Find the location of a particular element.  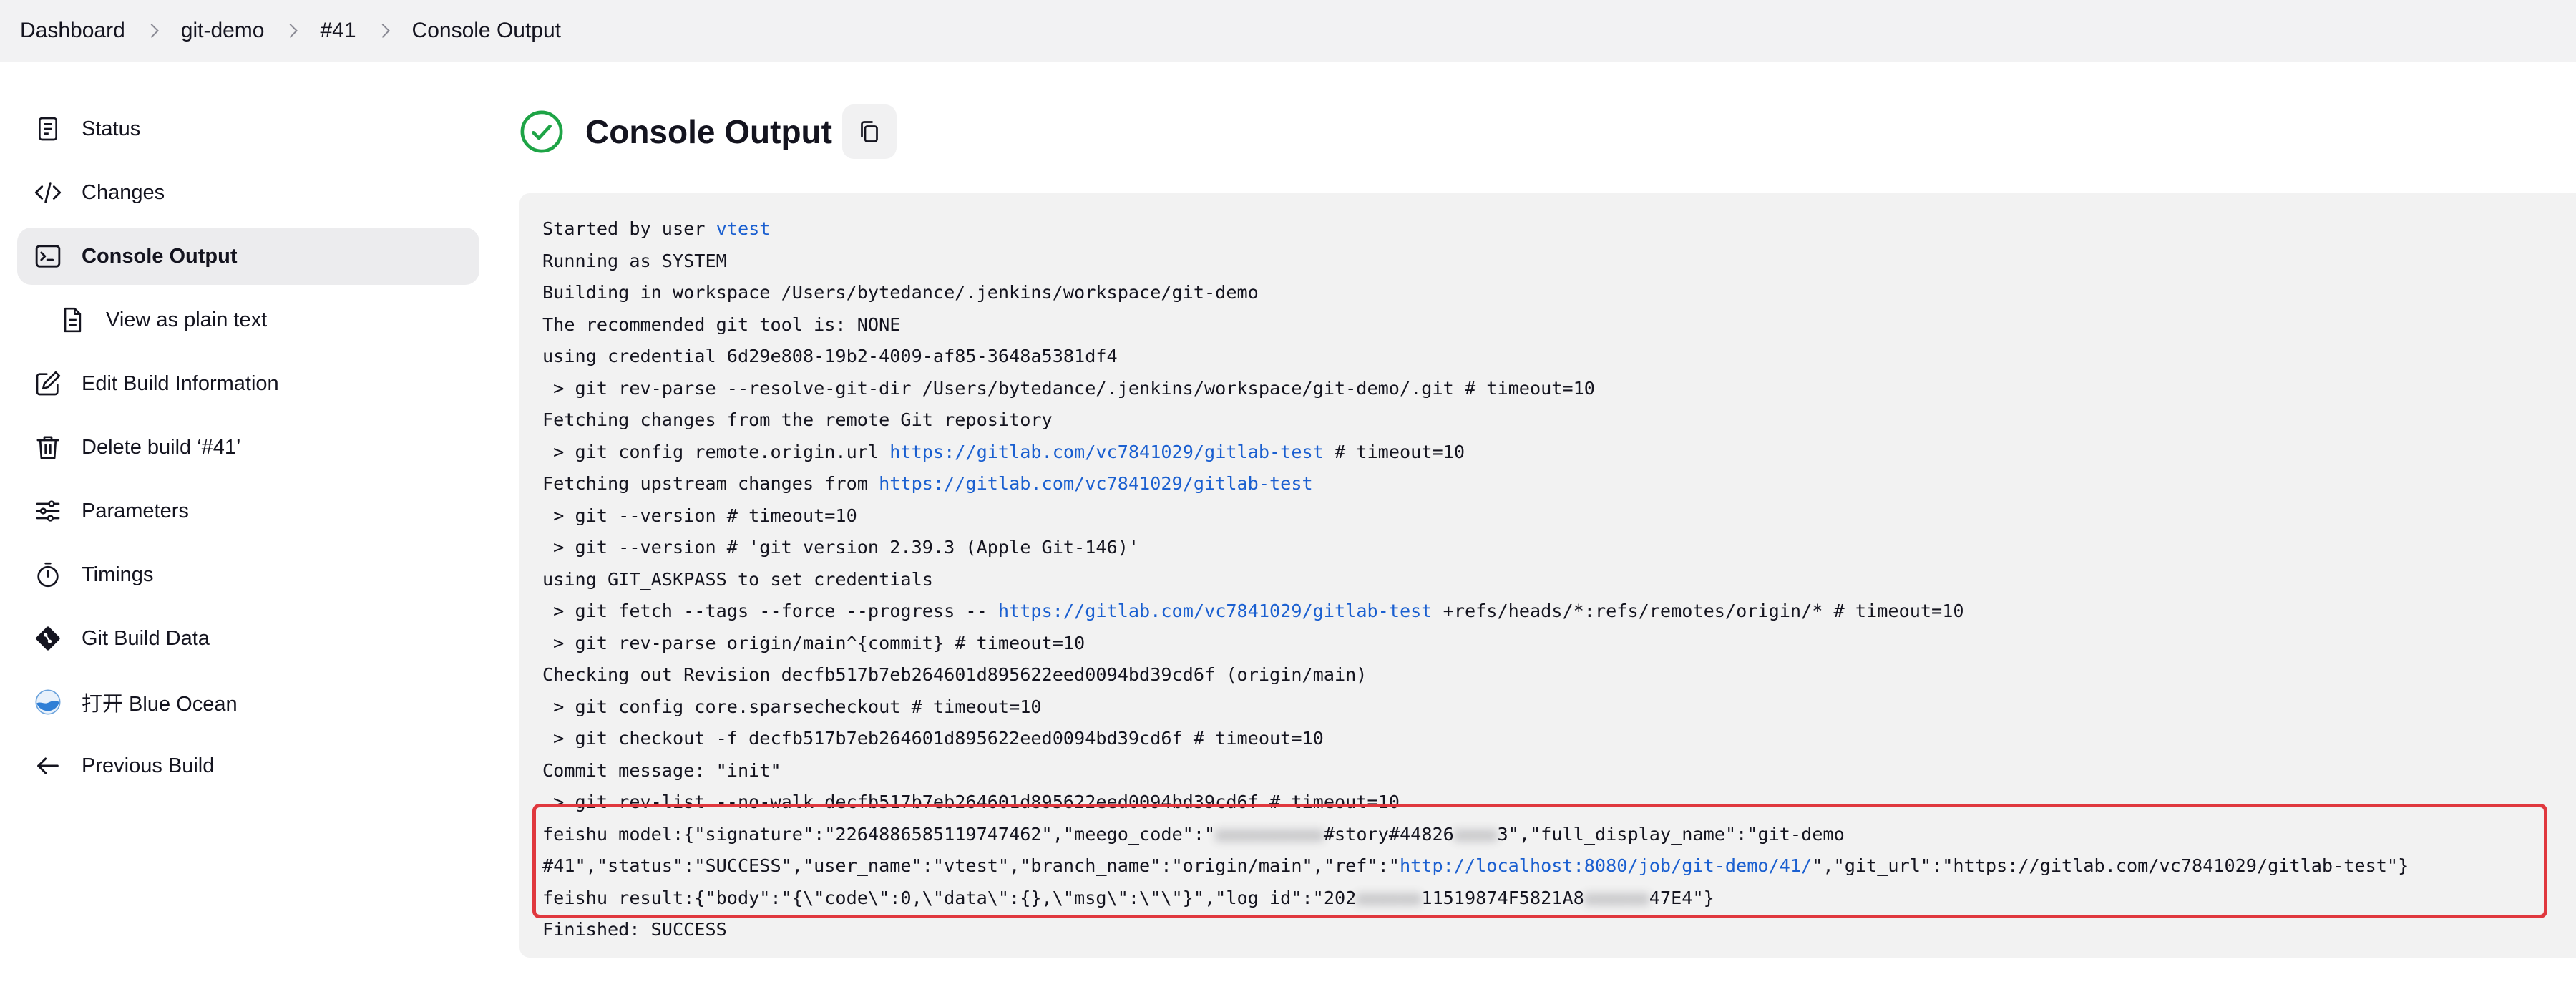

console-line: > git --version # timeout=10 is located at coordinates (699, 515).